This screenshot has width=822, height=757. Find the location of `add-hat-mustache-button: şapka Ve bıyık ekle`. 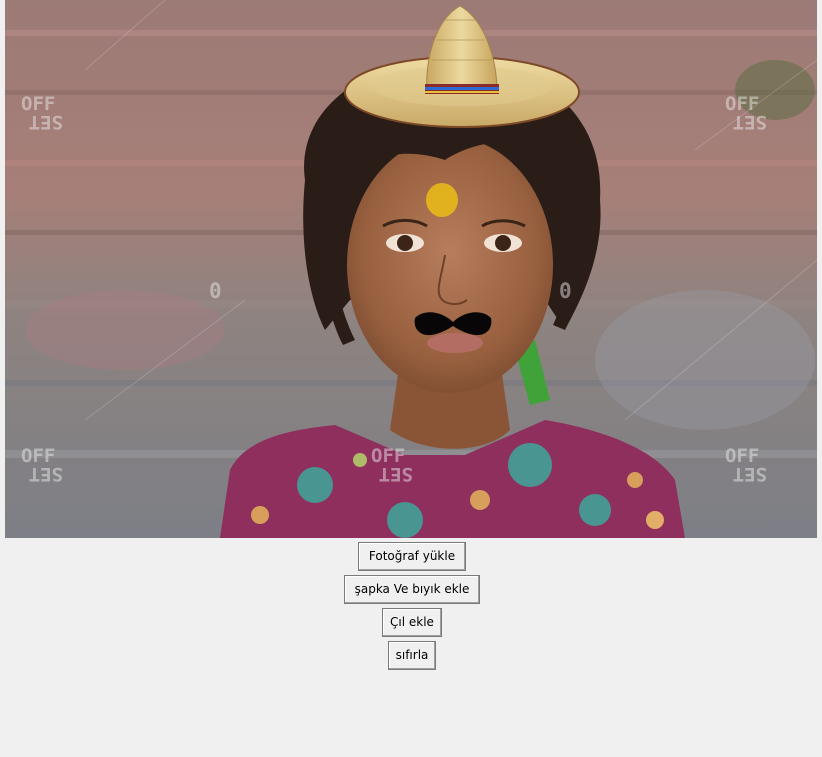

add-hat-mustache-button: şapka Ve bıyık ekle is located at coordinates (412, 589).